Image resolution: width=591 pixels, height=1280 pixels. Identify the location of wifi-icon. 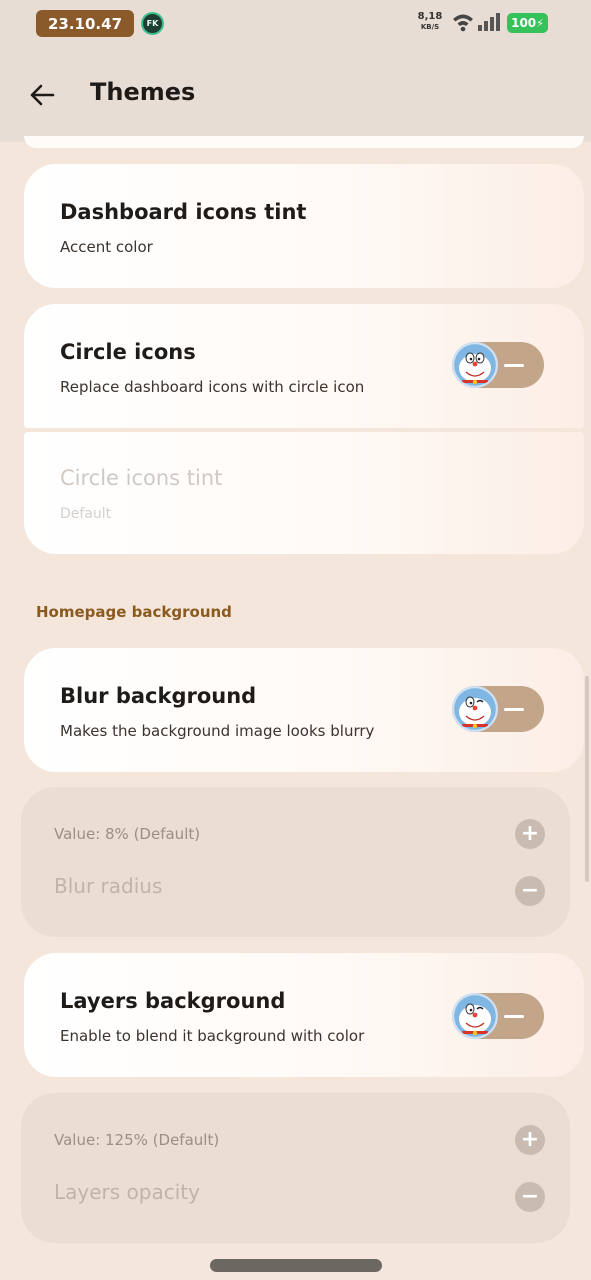
(463, 23).